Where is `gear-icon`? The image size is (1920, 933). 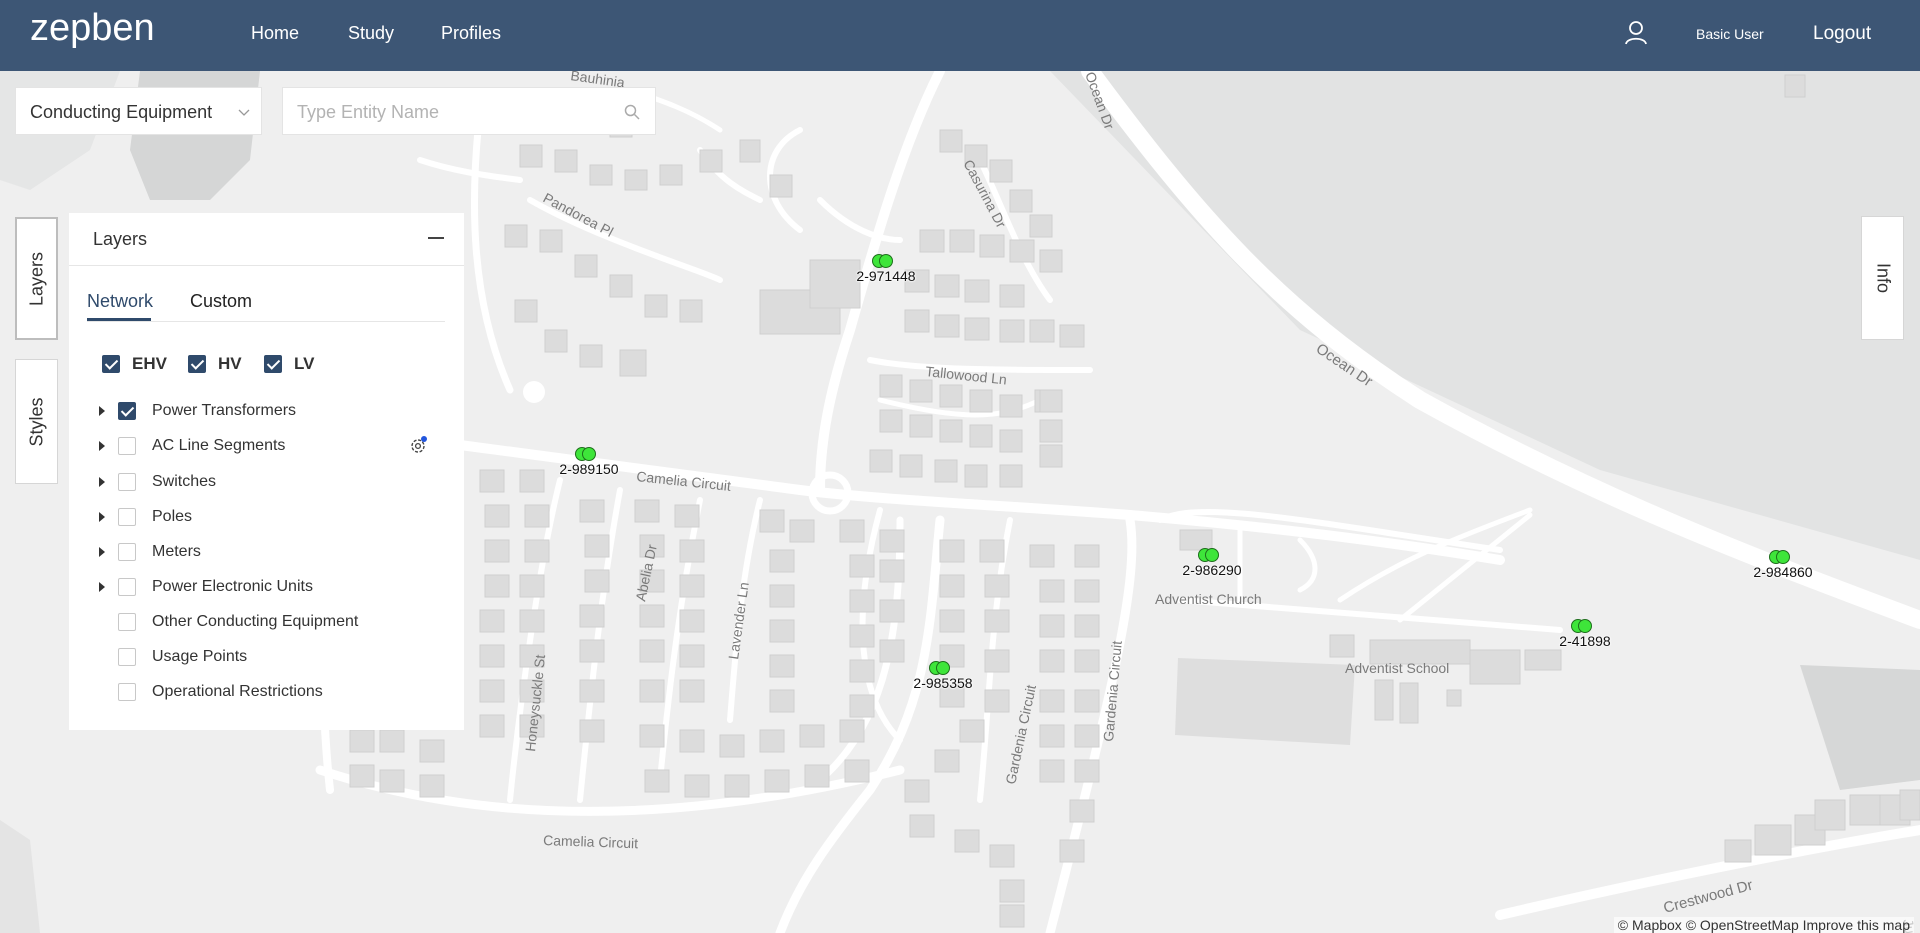
gear-icon is located at coordinates (418, 446).